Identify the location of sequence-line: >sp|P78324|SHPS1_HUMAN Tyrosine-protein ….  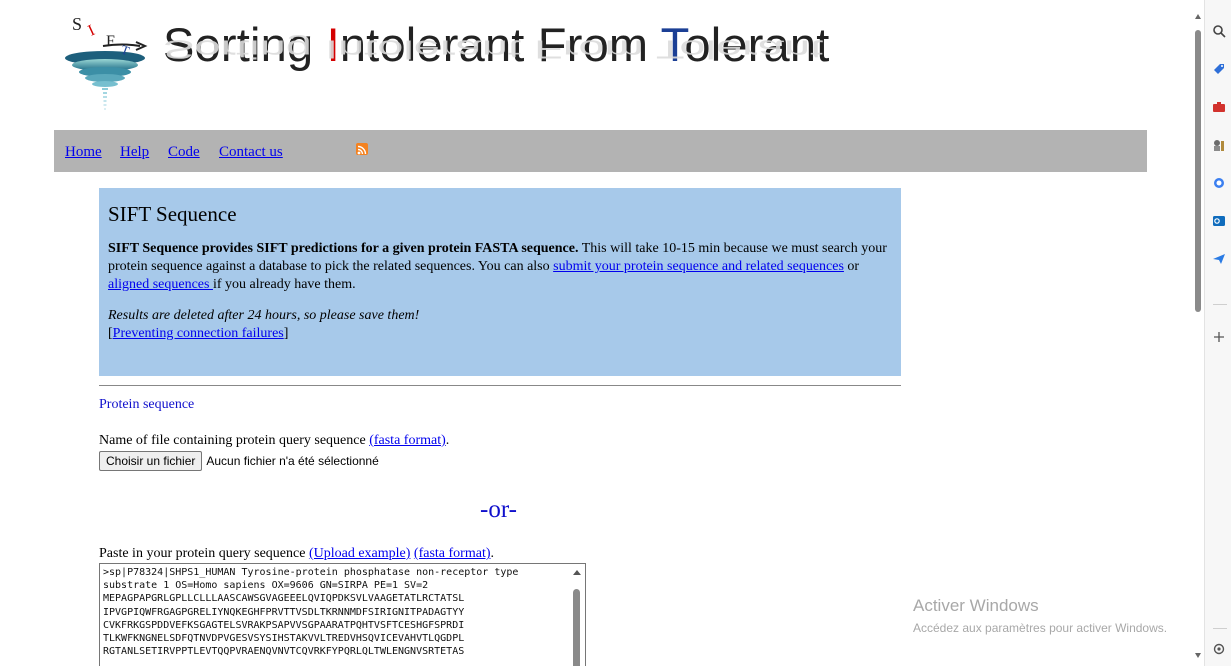
(311, 572).